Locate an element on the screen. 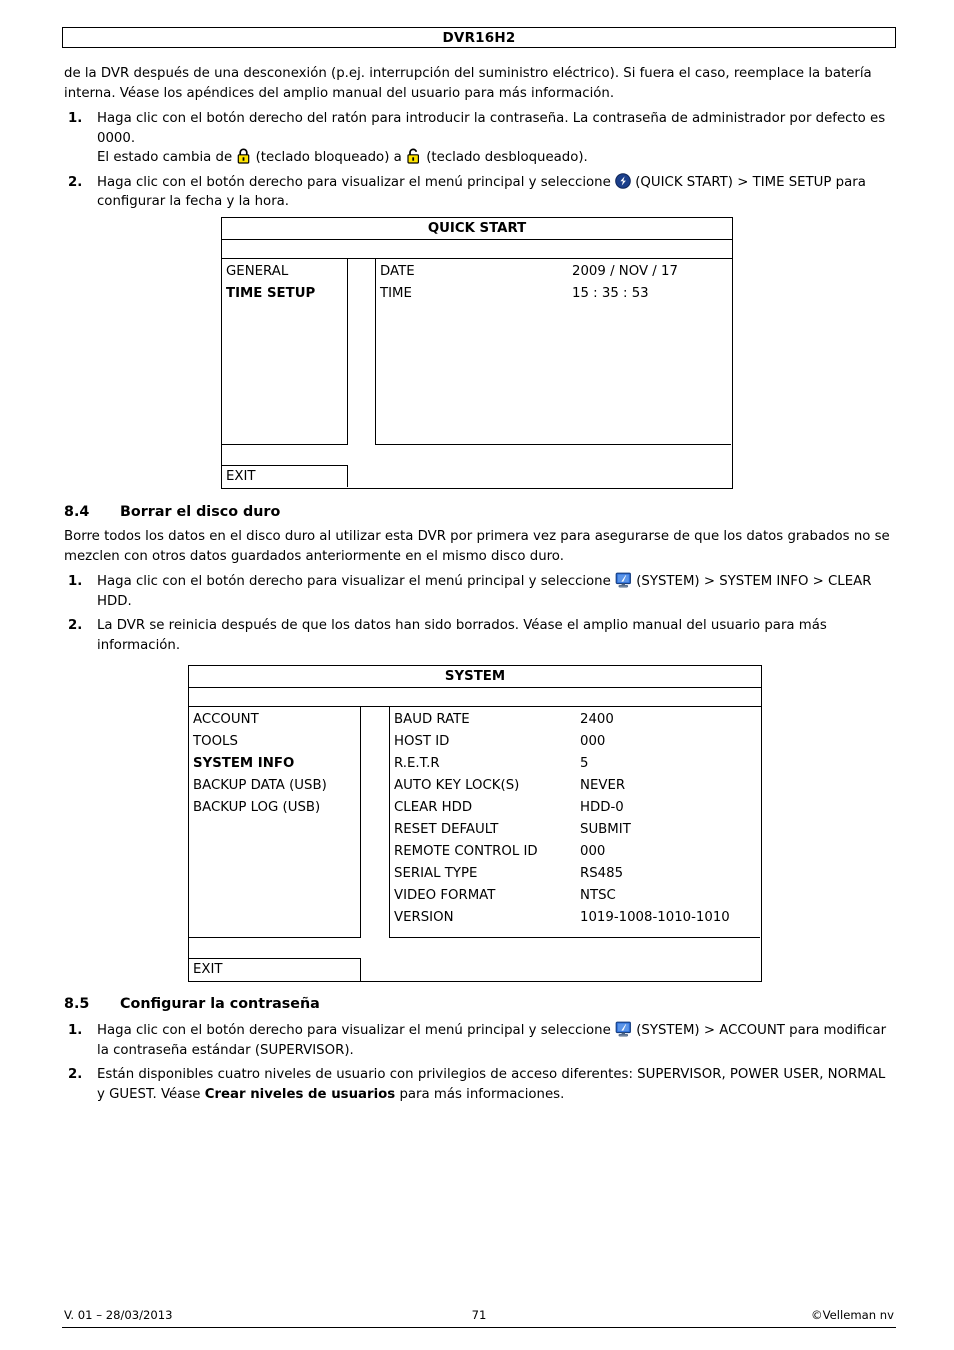 The width and height of the screenshot is (954, 1350). menu-item-backup-data: BACKUP DATA (USB) is located at coordinates (276, 786).